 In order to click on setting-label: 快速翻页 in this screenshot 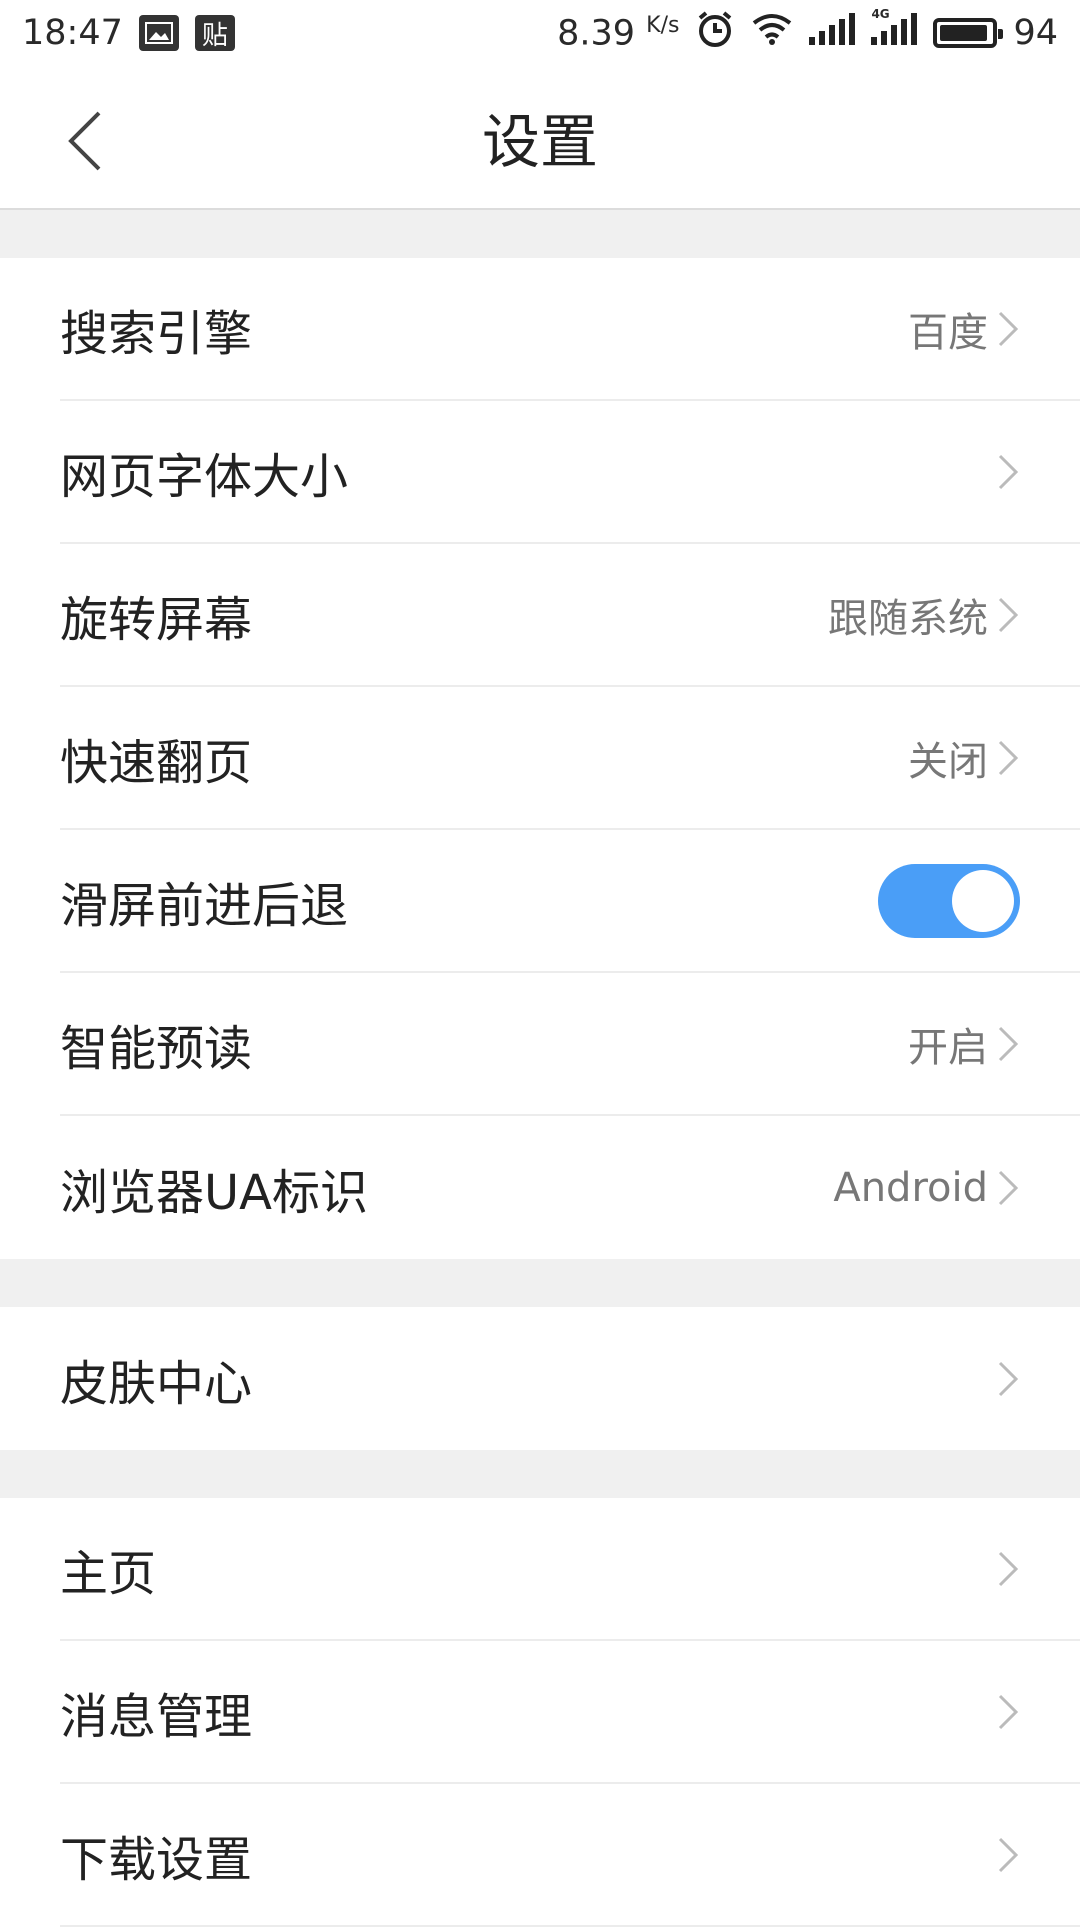, I will do `click(156, 762)`.